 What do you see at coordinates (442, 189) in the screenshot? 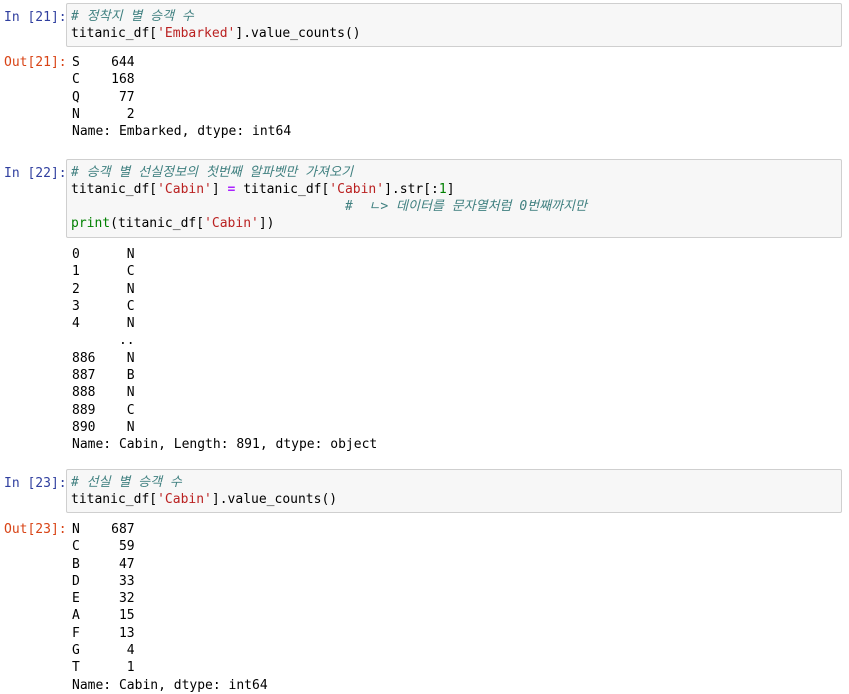
I see `code-number: 1` at bounding box center [442, 189].